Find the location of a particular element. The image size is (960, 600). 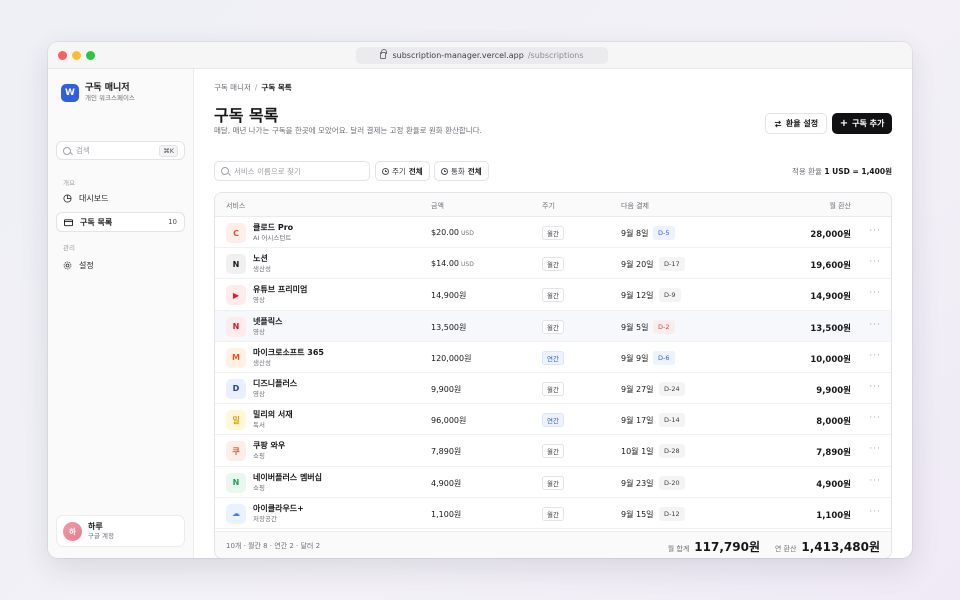

table-row: D 디즈니플러스 영상 9,900원 월간 9월 27일 D-24 9,900원 ··· is located at coordinates (553, 389).